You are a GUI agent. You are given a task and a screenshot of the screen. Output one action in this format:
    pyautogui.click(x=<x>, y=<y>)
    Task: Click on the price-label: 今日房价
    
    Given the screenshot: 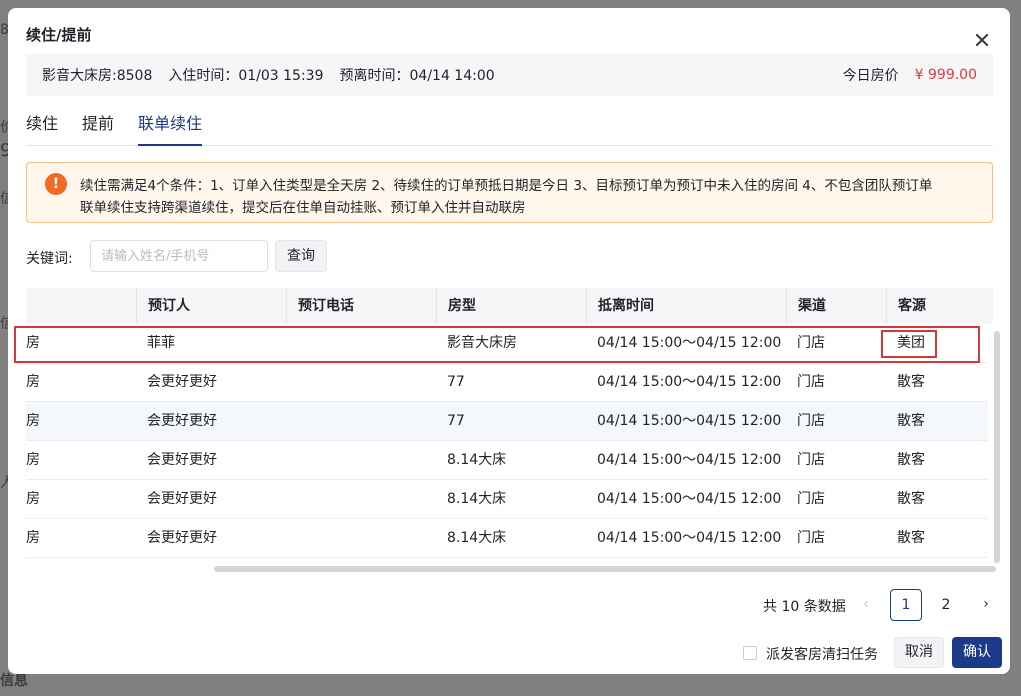 What is the action you would take?
    pyautogui.click(x=870, y=76)
    